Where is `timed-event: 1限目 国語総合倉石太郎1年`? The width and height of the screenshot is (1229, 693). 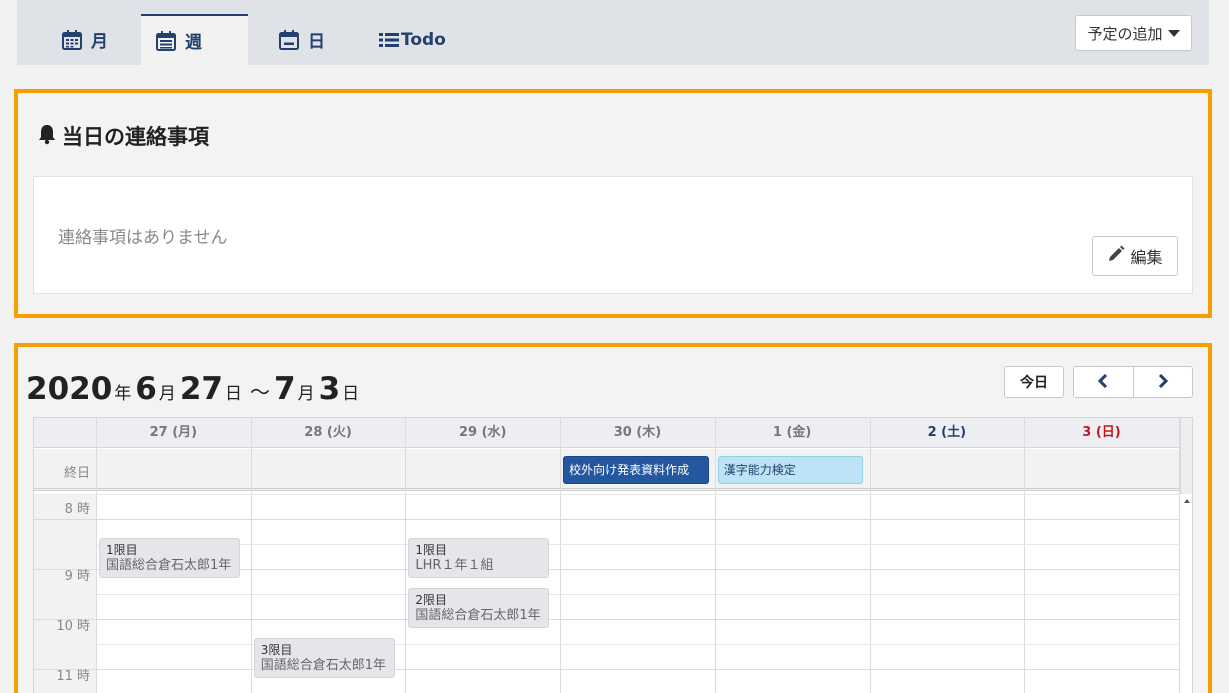
timed-event: 1限目 国語総合倉石太郎1年 is located at coordinates (169, 558).